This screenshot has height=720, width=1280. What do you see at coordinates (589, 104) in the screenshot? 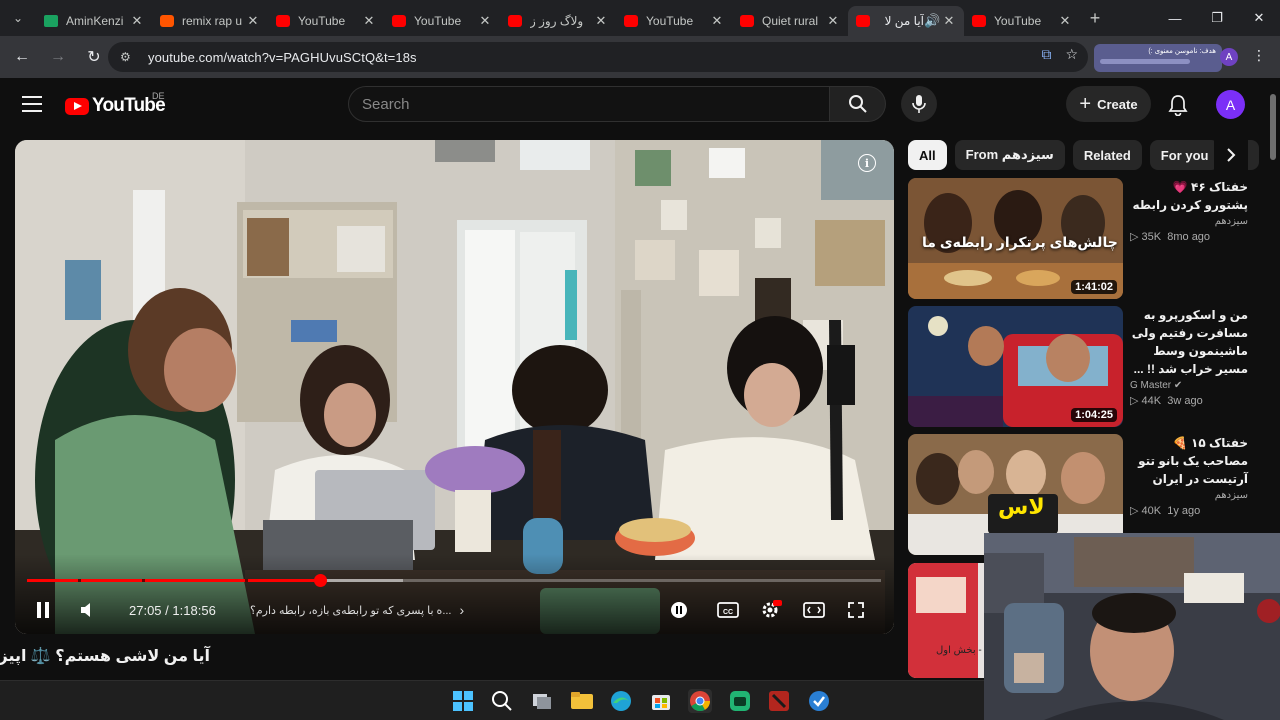
I see `search-input: Search` at bounding box center [589, 104].